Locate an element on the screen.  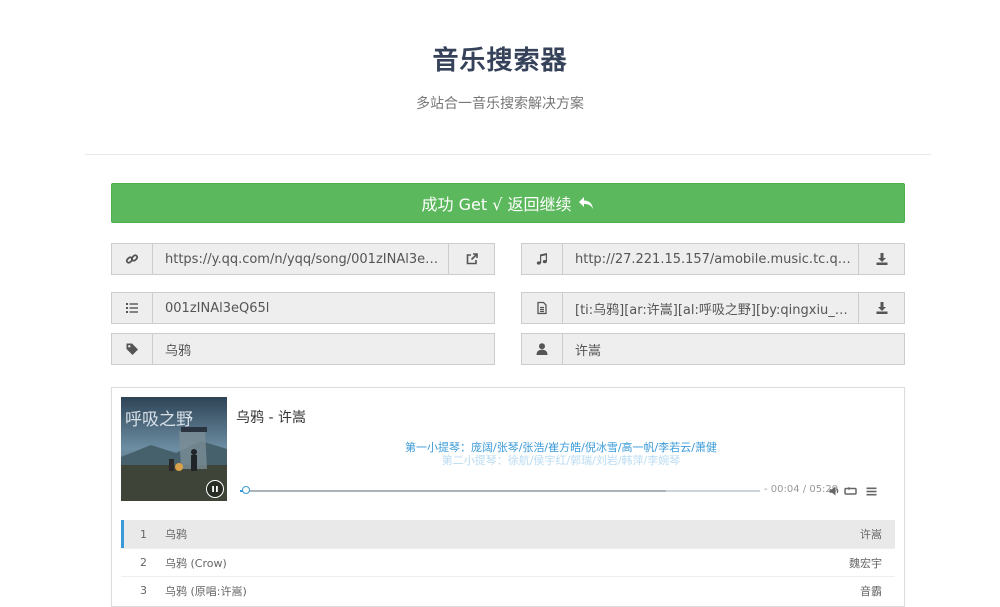
success-button-label: 成功 Get √ 返回继续 is located at coordinates (496, 204).